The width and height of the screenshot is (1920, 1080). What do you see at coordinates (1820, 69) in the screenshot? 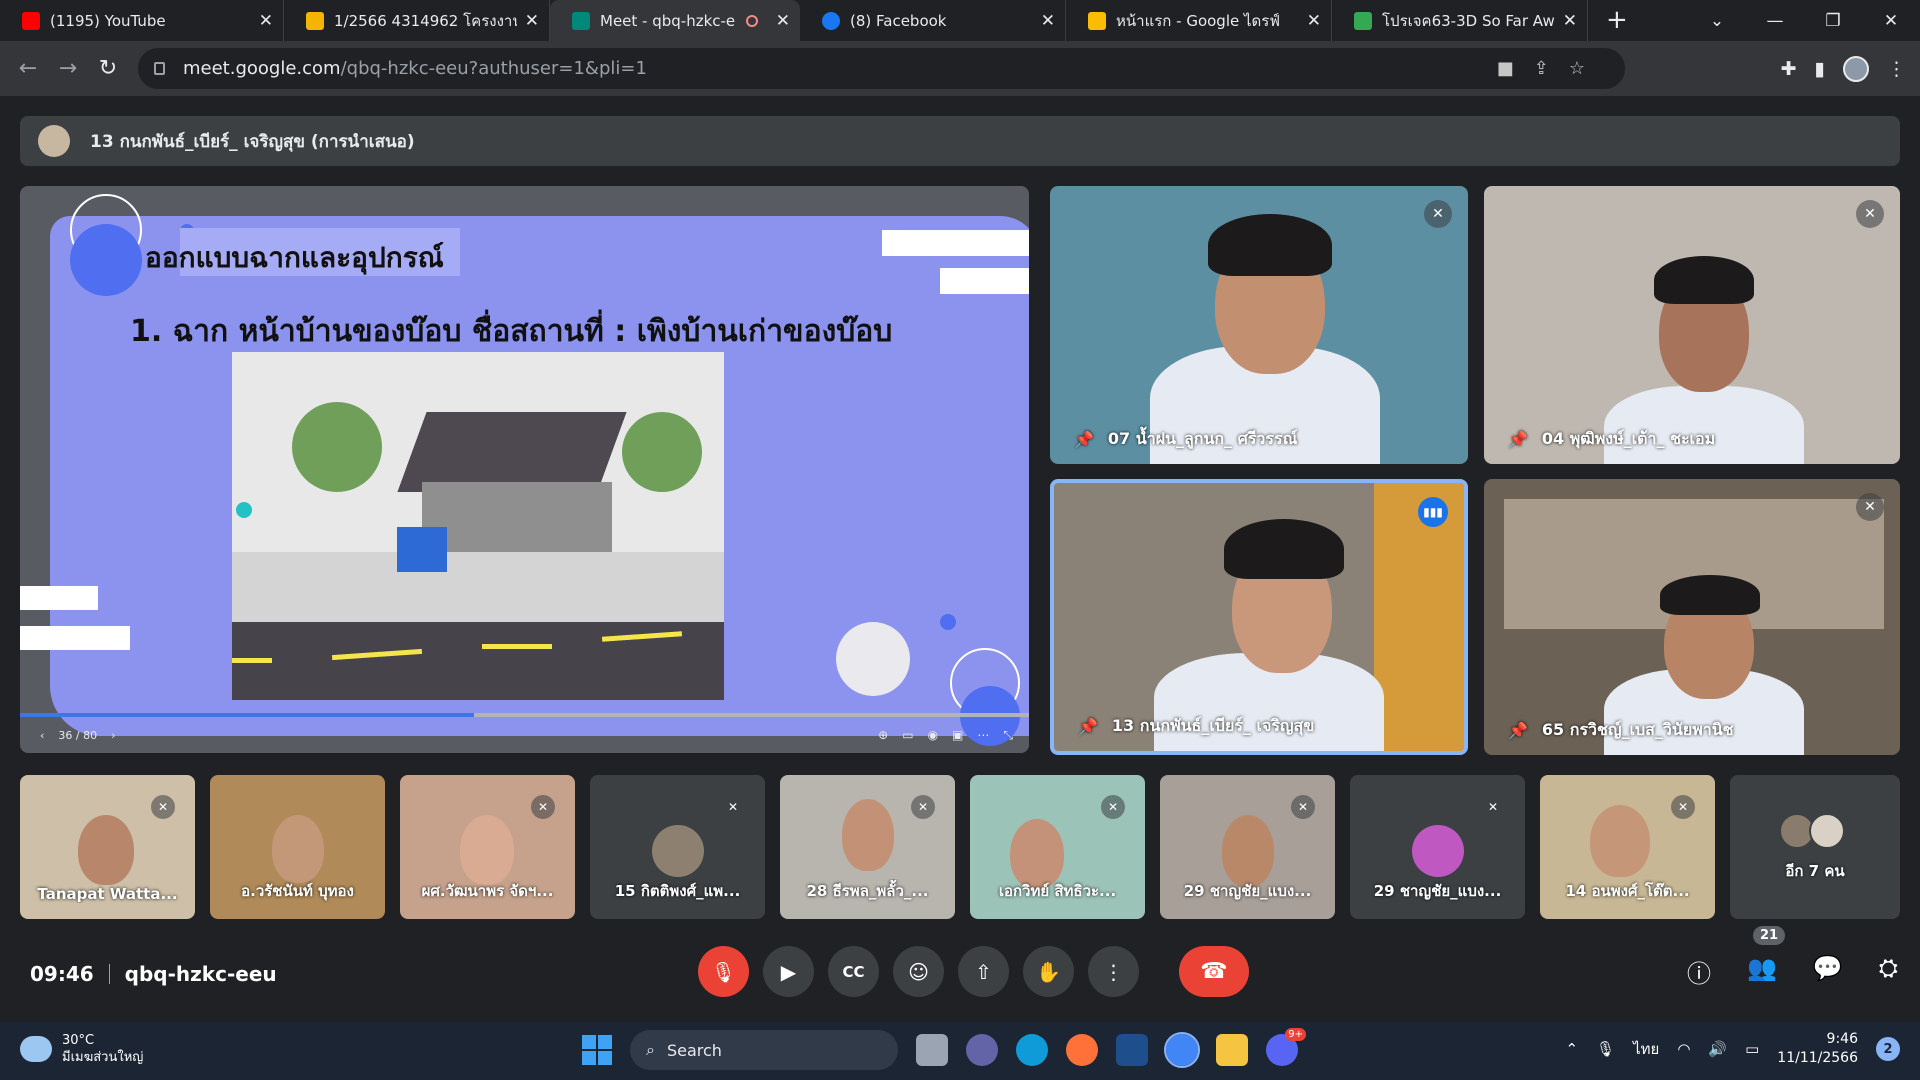
I see `side-panel-icon: ▮` at bounding box center [1820, 69].